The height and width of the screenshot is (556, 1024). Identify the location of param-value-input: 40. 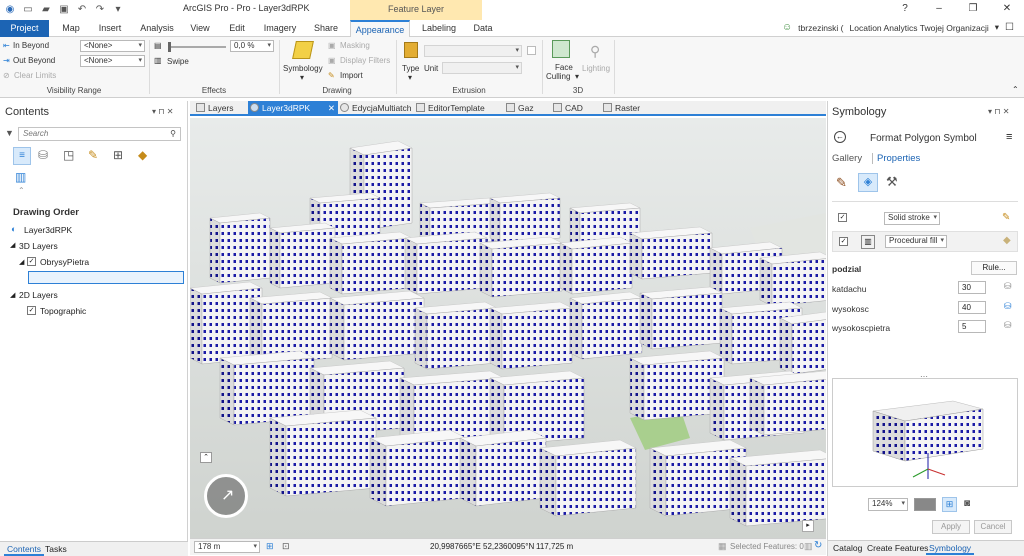
(972, 307).